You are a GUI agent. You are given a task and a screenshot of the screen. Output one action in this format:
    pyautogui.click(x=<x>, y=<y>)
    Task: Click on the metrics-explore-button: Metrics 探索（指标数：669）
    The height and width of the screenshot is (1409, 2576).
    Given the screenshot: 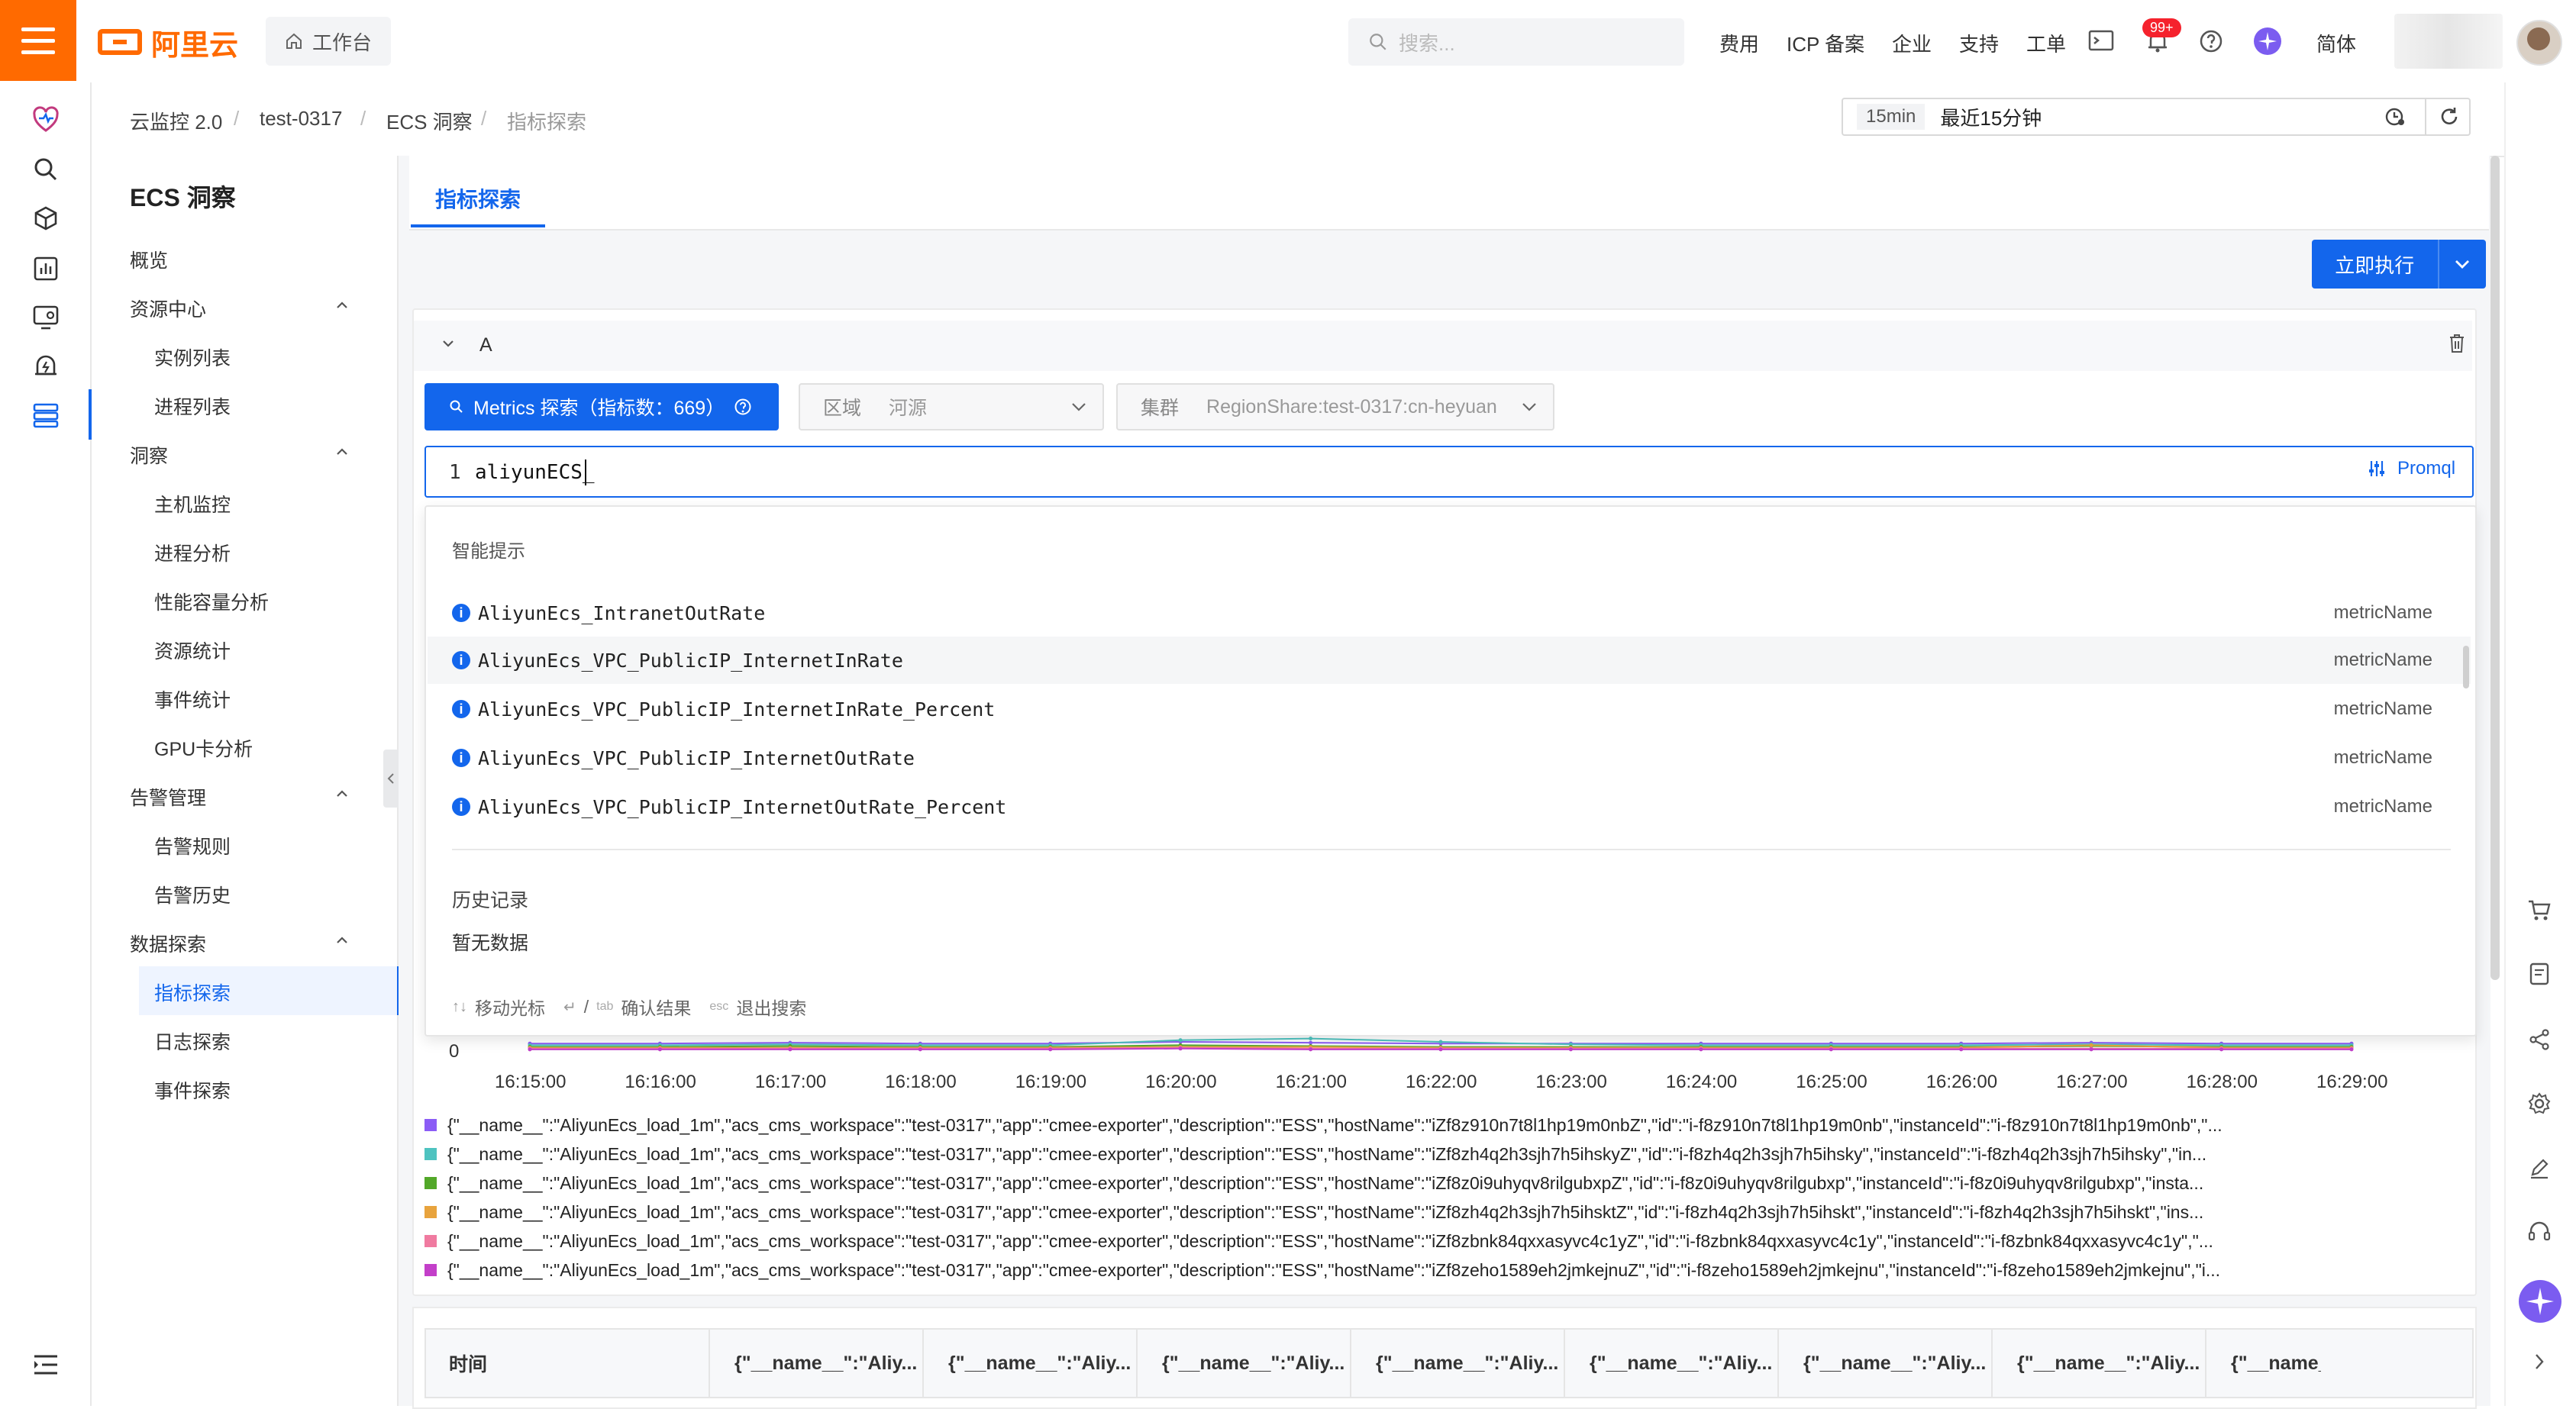 What is the action you would take?
    pyautogui.click(x=601, y=406)
    